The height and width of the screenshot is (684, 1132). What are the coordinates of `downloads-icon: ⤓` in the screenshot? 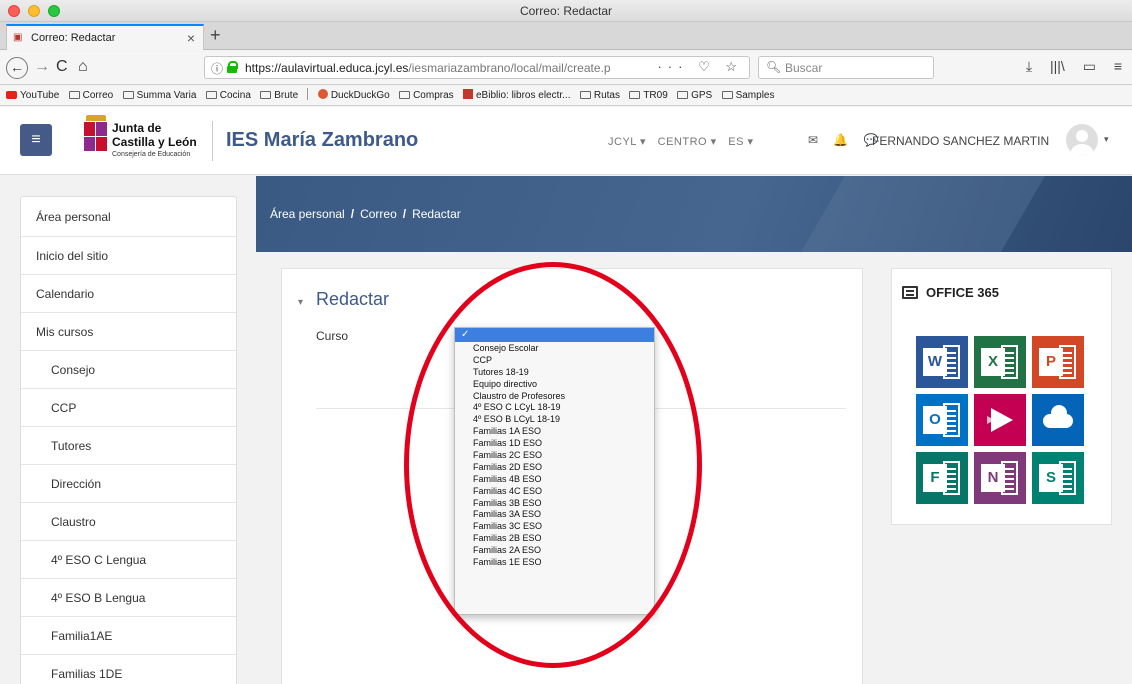 It's located at (1029, 66).